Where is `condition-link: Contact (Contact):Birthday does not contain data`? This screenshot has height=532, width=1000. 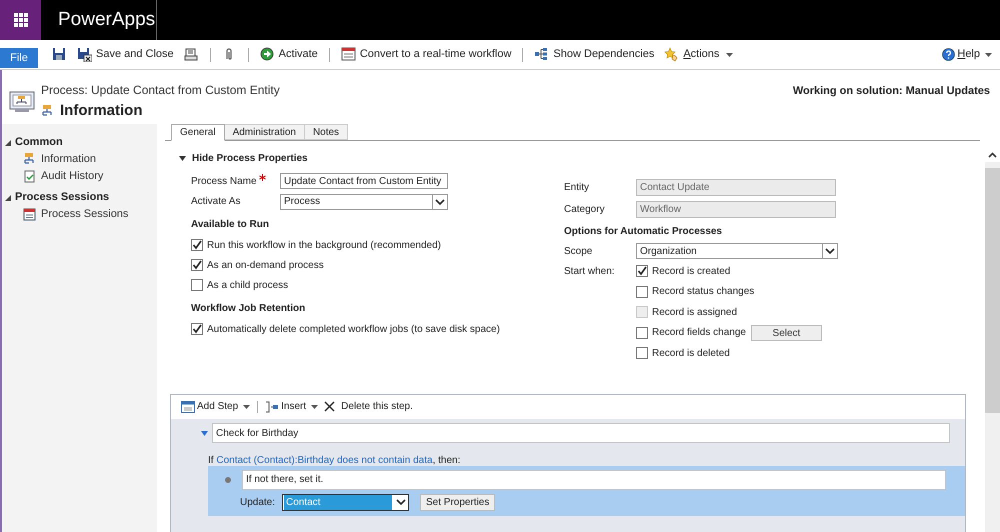 condition-link: Contact (Contact):Birthday does not contain data is located at coordinates (324, 460).